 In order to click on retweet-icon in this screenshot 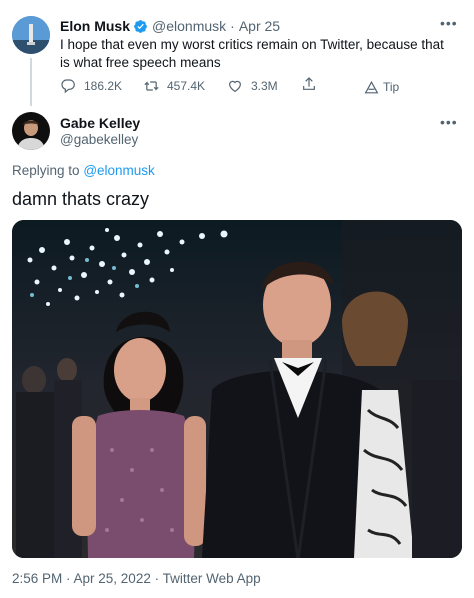, I will do `click(151, 86)`.